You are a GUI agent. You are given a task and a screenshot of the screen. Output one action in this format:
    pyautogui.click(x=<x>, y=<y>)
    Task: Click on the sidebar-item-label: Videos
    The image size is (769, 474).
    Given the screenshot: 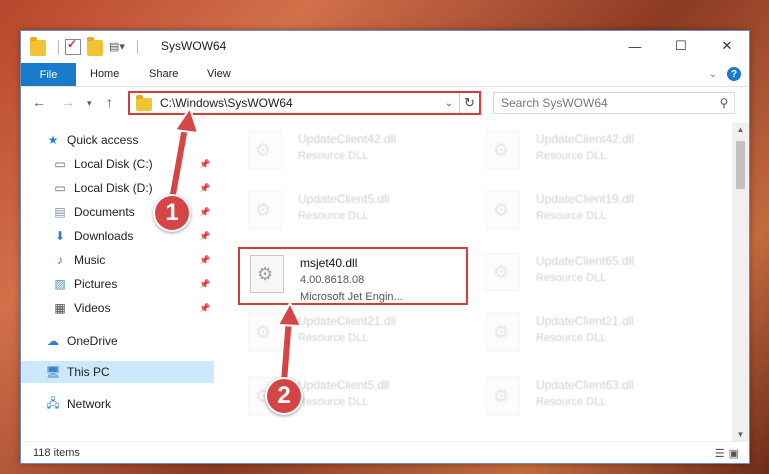 What is the action you would take?
    pyautogui.click(x=92, y=308)
    